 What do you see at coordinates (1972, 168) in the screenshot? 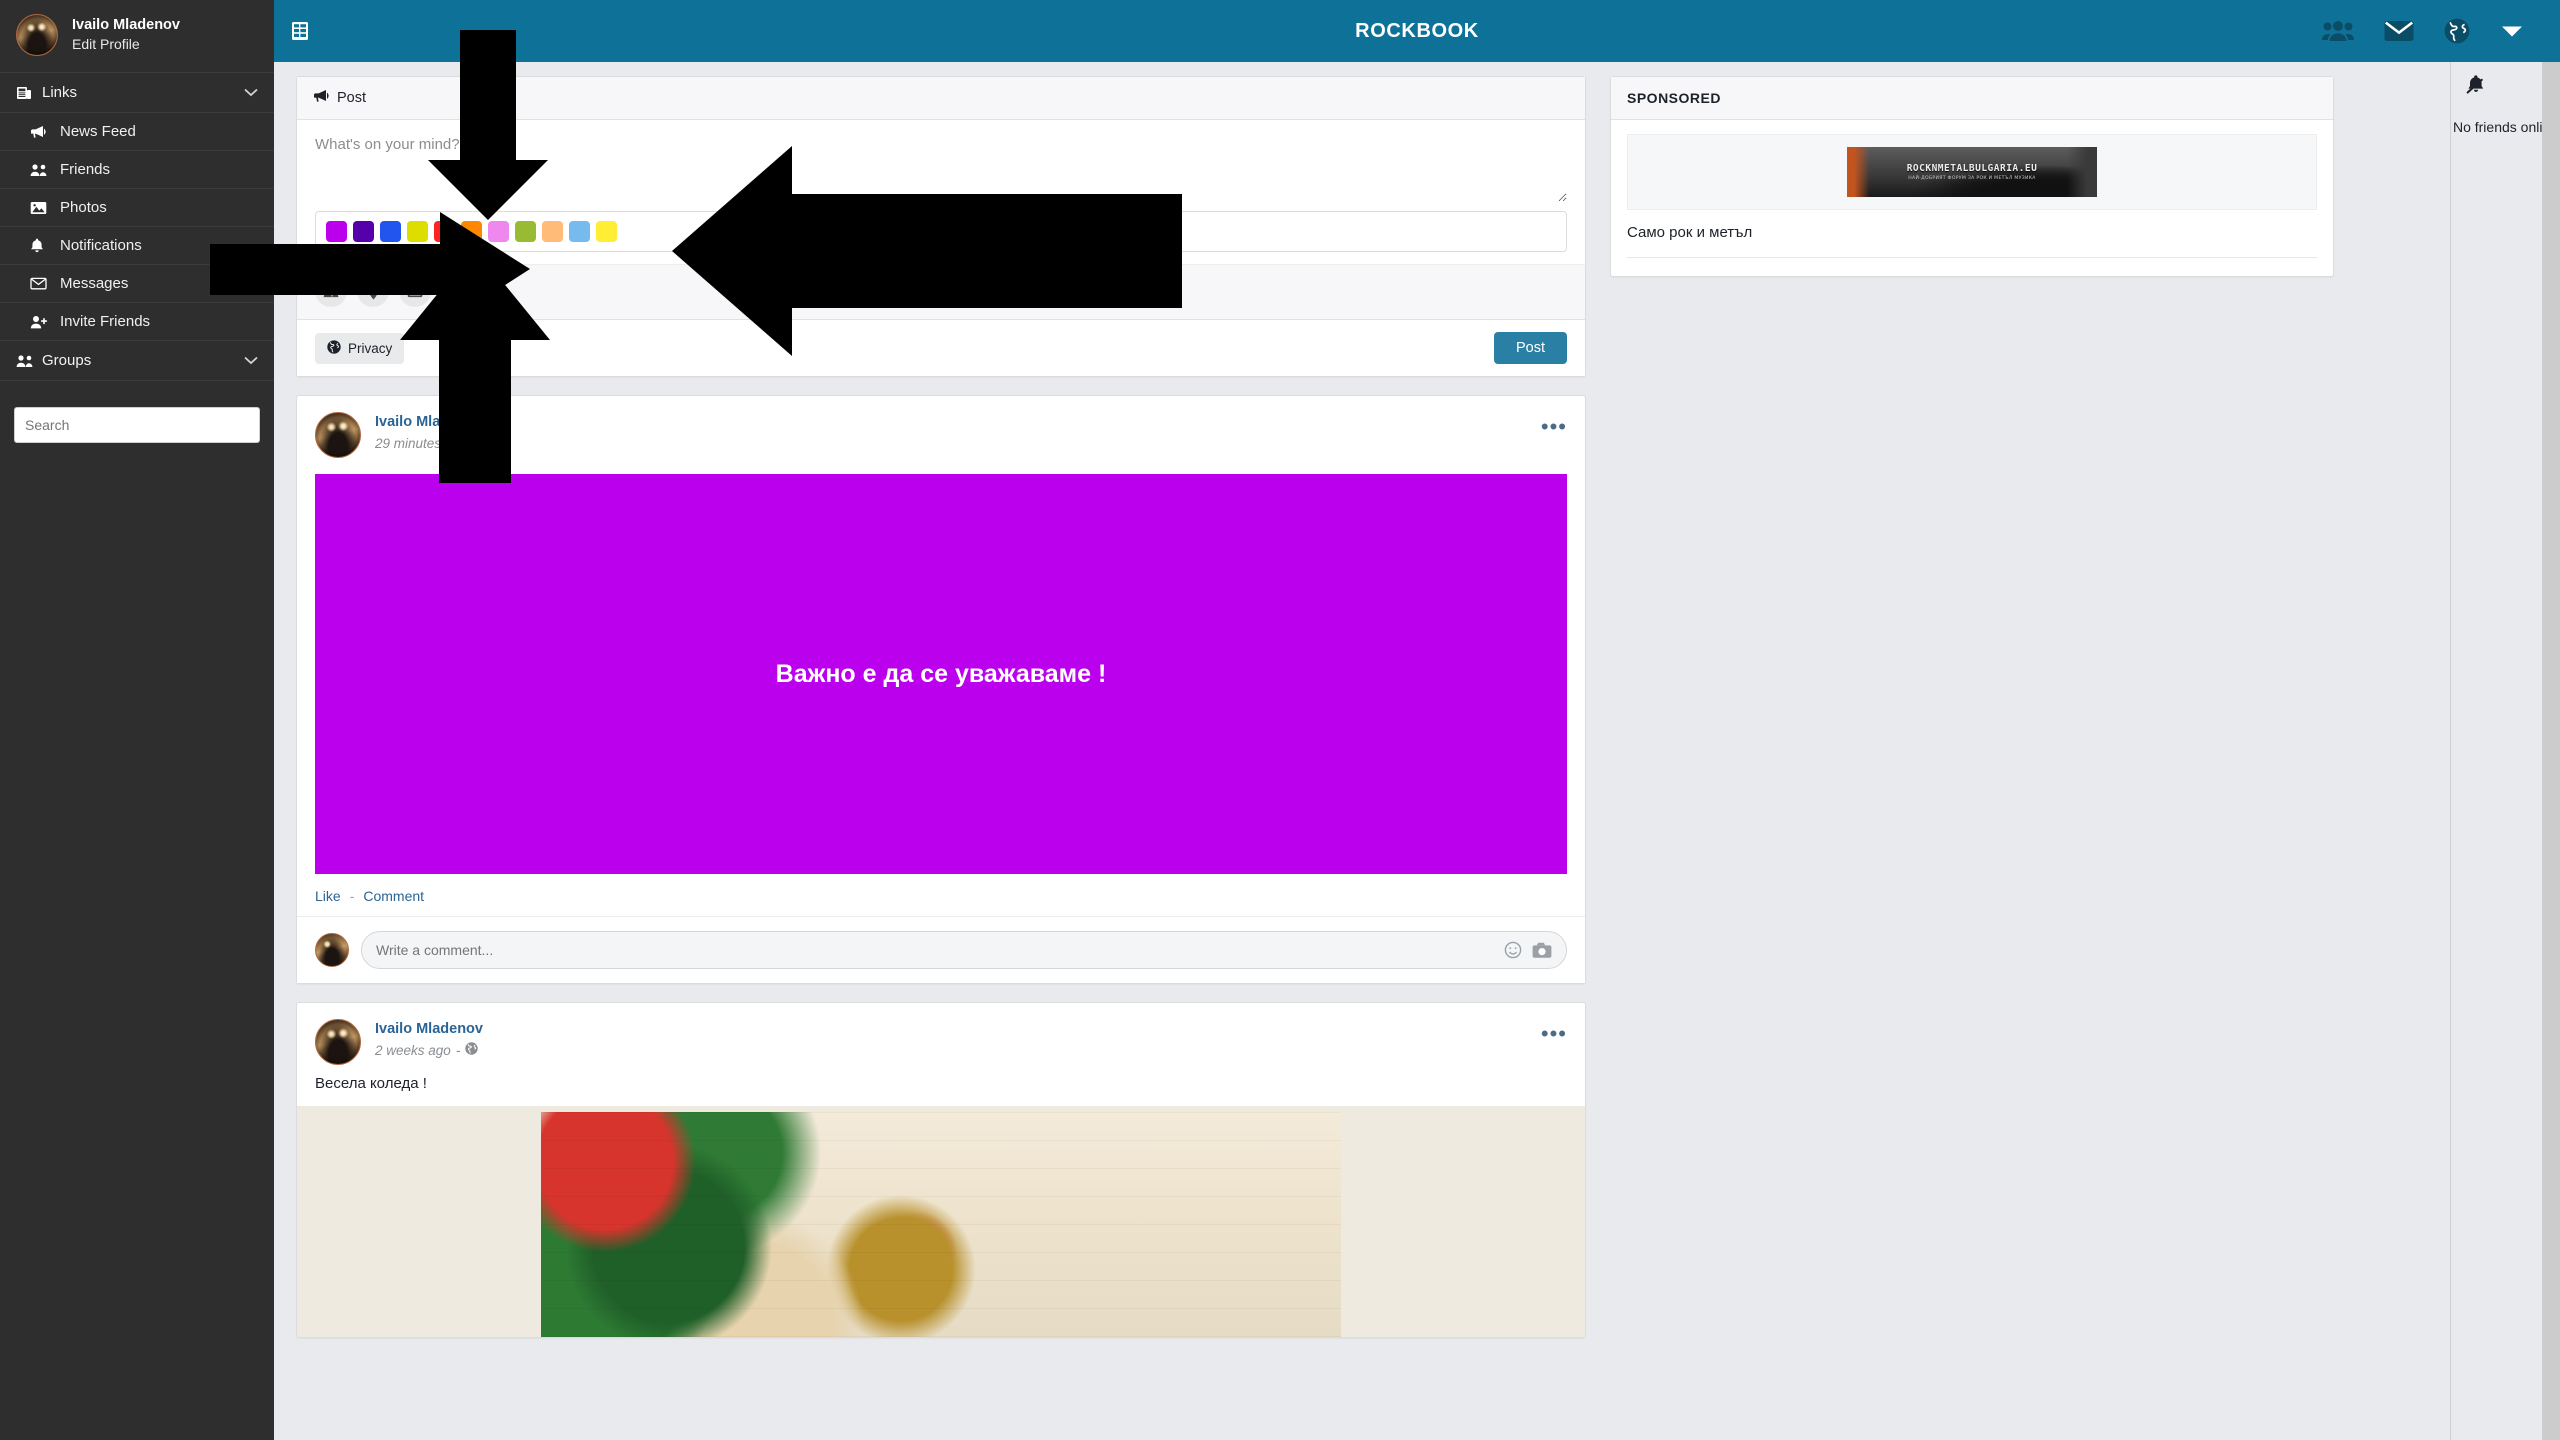
I see `sponsored-banner-line1: ROCKNMETALBULGARIA.EU` at bounding box center [1972, 168].